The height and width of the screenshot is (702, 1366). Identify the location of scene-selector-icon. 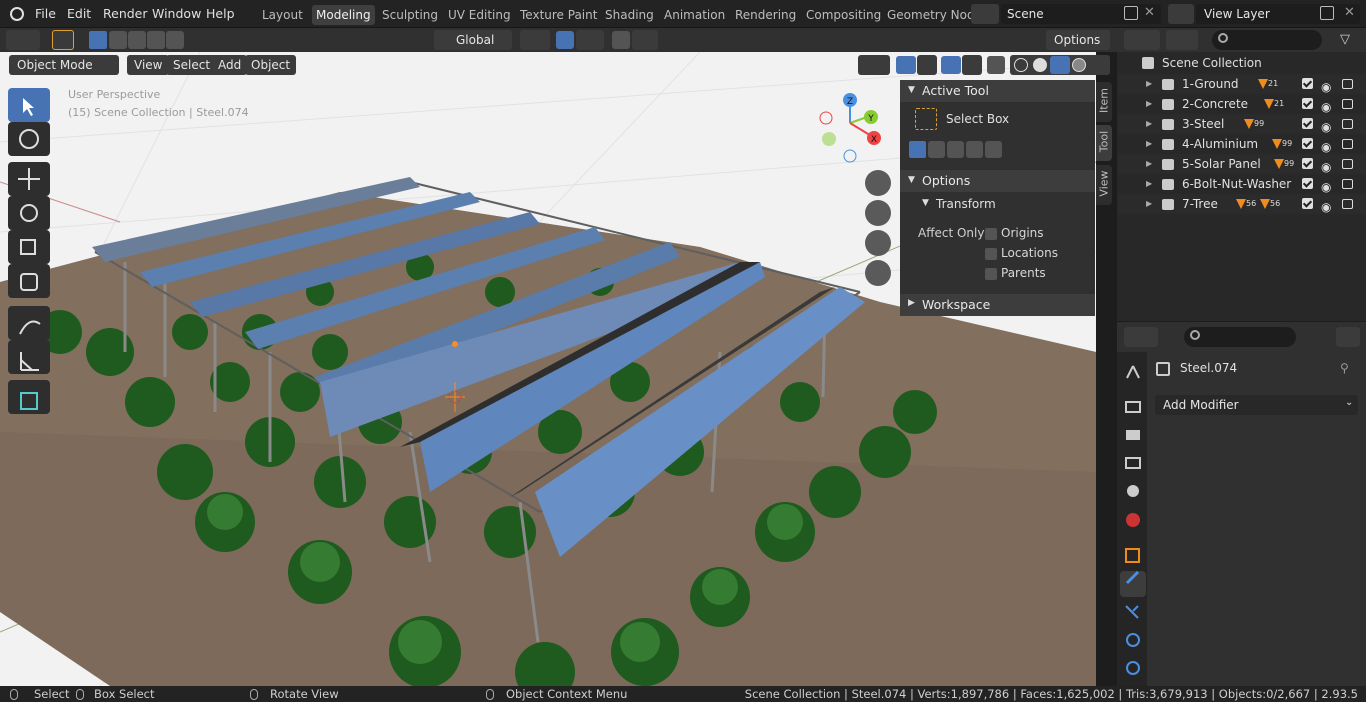
(985, 14).